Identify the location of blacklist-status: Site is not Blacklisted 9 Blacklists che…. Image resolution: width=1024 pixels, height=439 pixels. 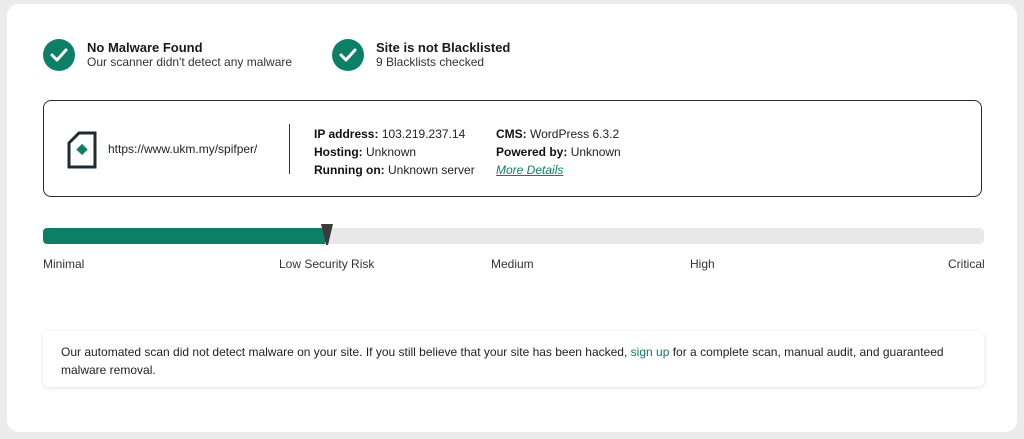
(421, 55).